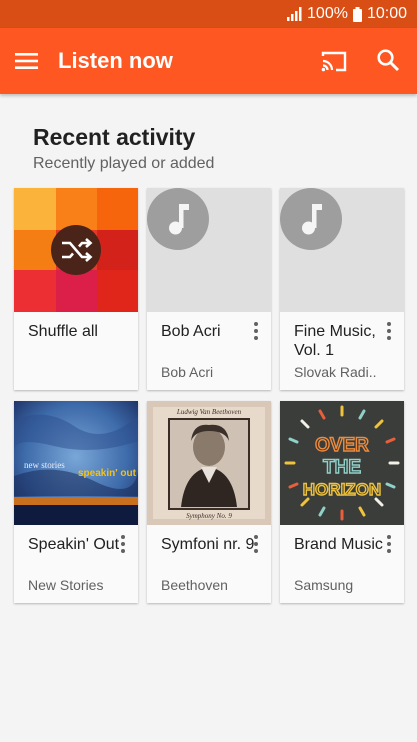 This screenshot has width=417, height=742. Describe the element at coordinates (194, 585) in the screenshot. I see `card-subtitle: Beethoven` at that location.